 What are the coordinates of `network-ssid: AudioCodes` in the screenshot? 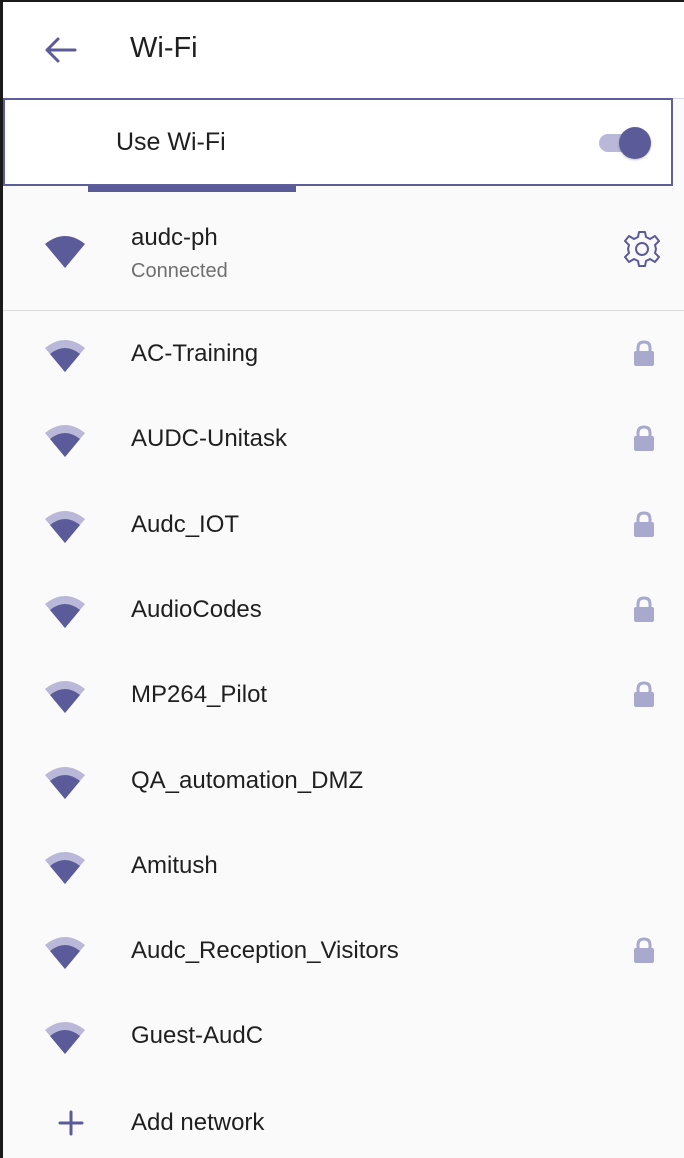 It's located at (196, 609).